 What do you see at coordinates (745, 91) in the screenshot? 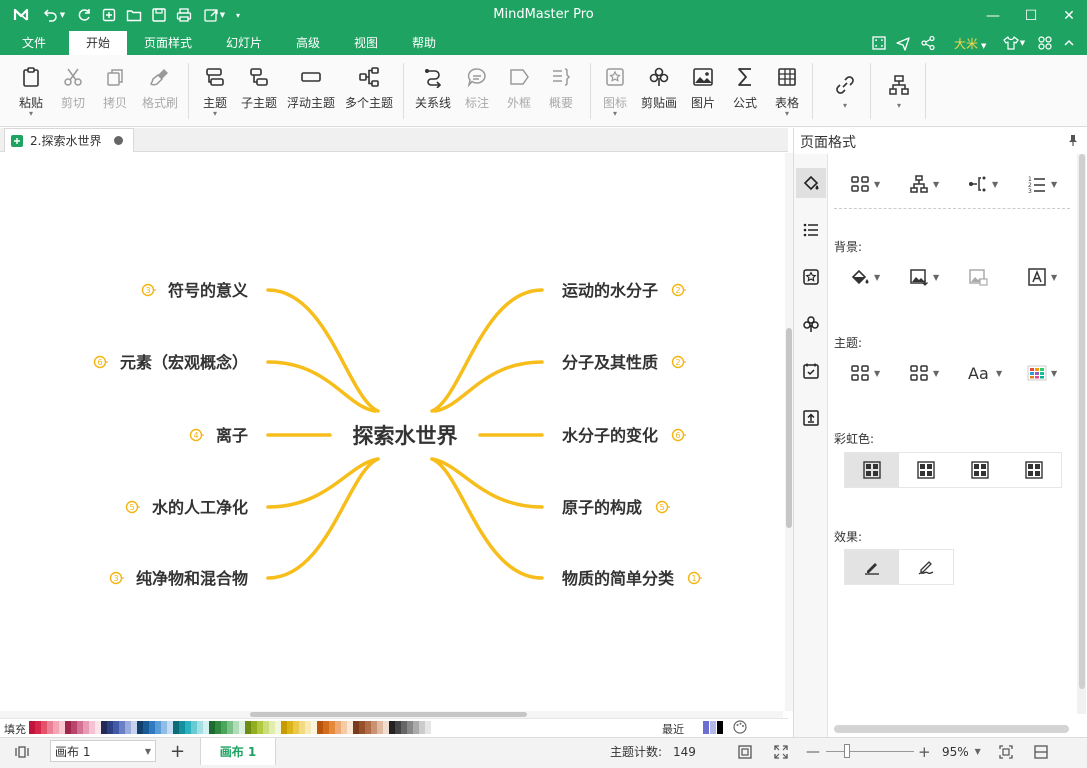
I see `formula-button: 公式` at bounding box center [745, 91].